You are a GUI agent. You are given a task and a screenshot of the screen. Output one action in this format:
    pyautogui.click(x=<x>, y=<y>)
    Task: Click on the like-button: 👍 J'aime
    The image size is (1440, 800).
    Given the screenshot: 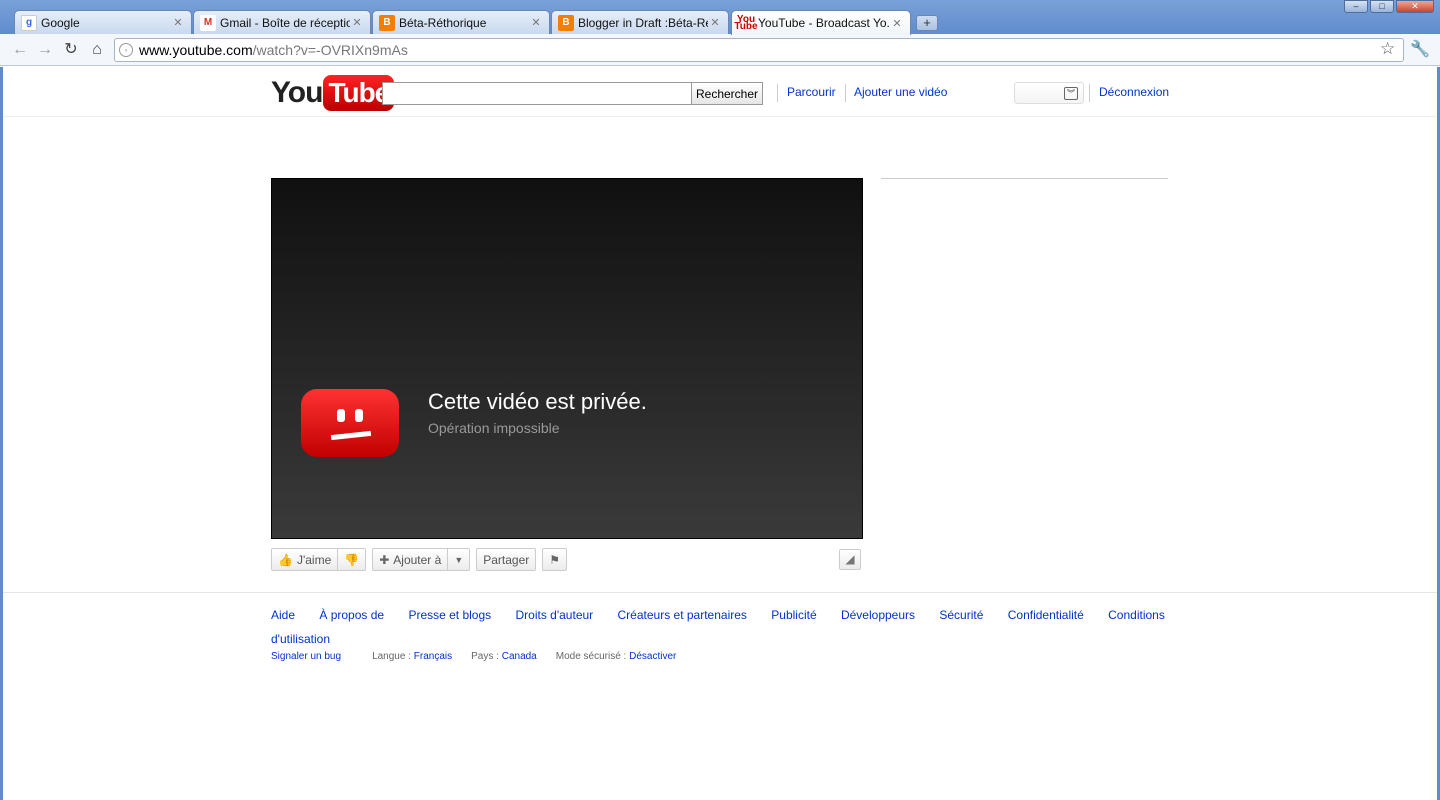 What is the action you would take?
    pyautogui.click(x=305, y=559)
    